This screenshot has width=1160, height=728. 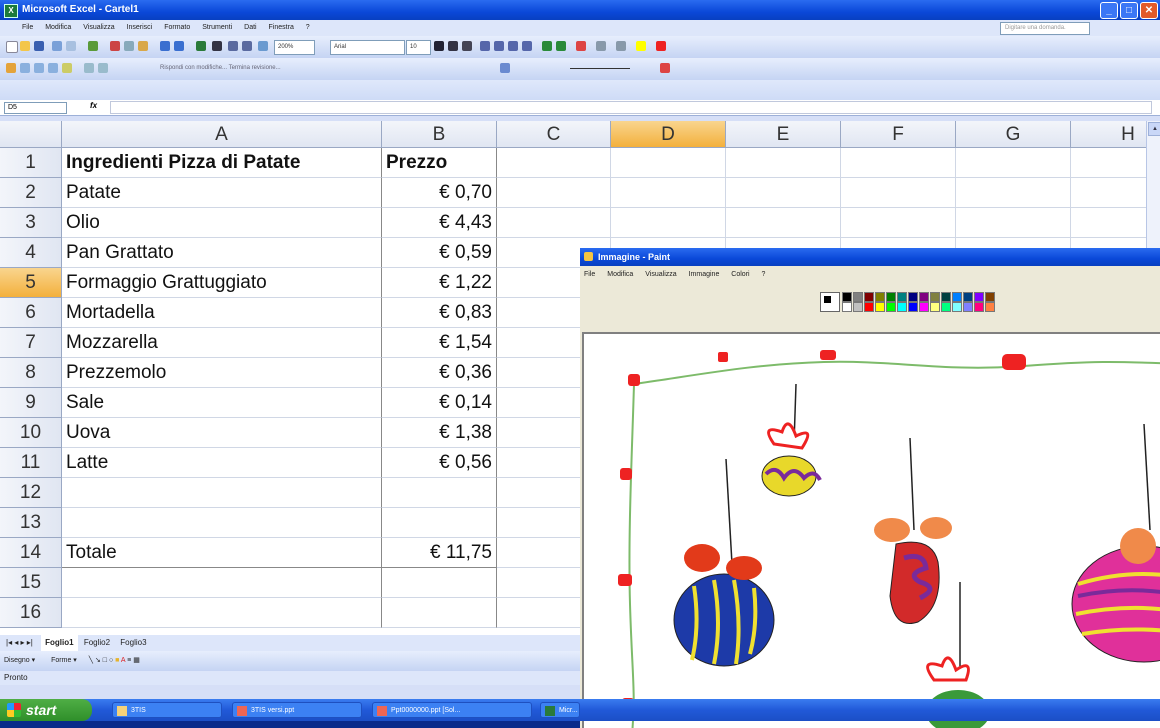 I want to click on row-header: 15, so click(x=31, y=583).